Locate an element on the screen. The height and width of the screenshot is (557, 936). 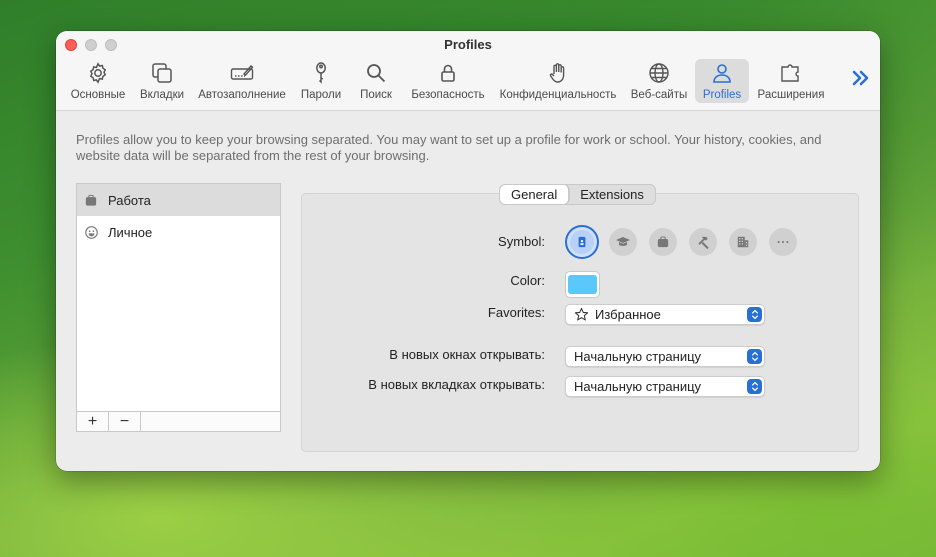
hammer-icon is located at coordinates (703, 242).